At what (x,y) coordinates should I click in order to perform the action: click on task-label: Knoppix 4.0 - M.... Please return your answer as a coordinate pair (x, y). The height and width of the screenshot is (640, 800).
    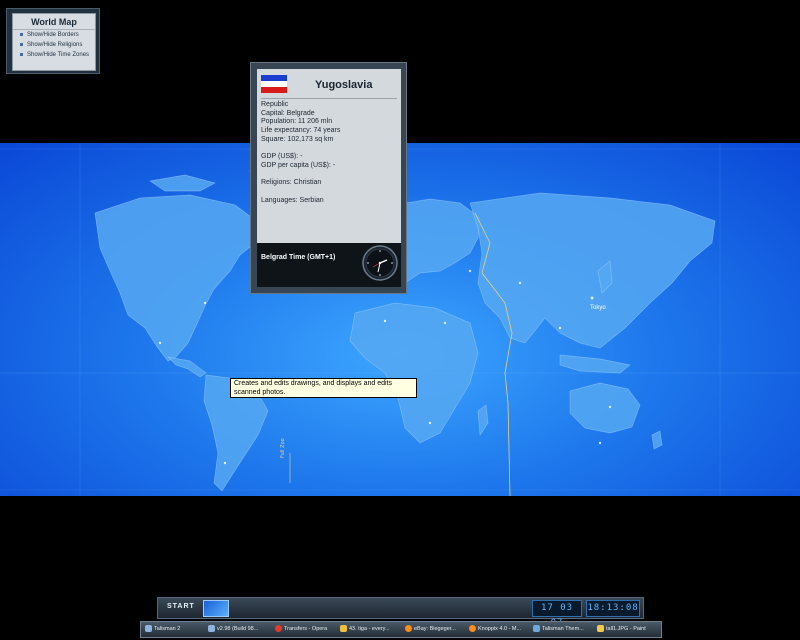
    Looking at the image, I should click on (500, 629).